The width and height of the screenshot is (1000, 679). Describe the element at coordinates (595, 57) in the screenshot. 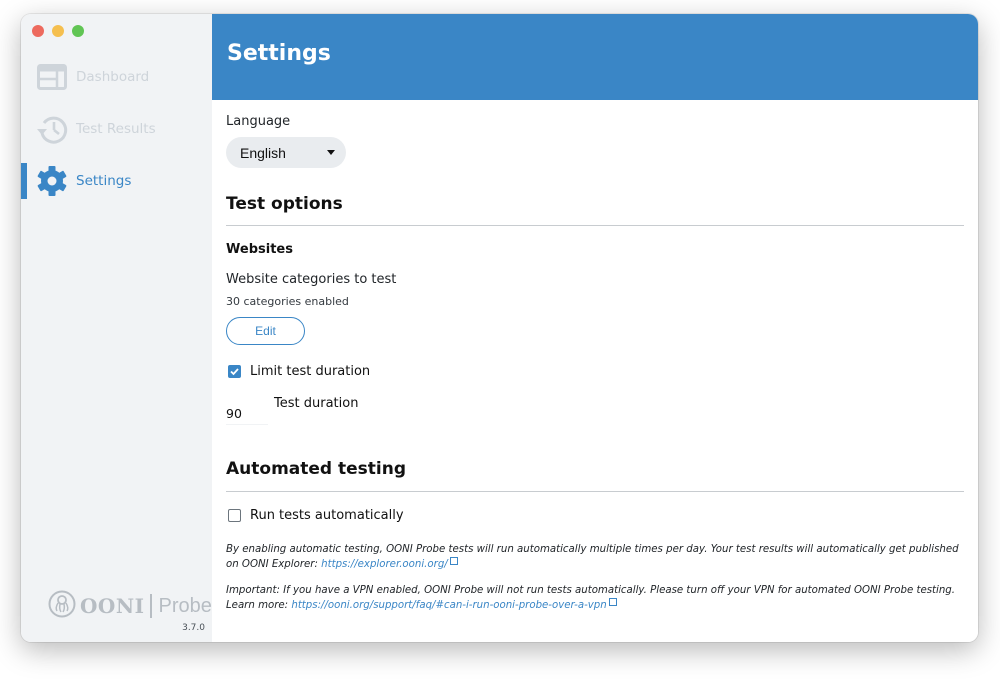

I see `page-header: Settings` at that location.